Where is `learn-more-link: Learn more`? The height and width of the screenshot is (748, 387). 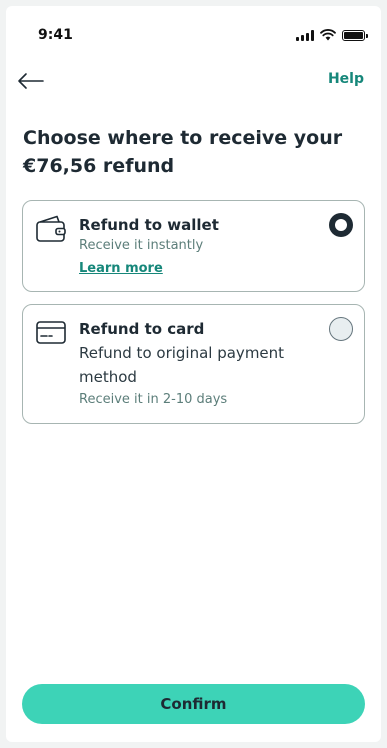
learn-more-link: Learn more is located at coordinates (121, 269).